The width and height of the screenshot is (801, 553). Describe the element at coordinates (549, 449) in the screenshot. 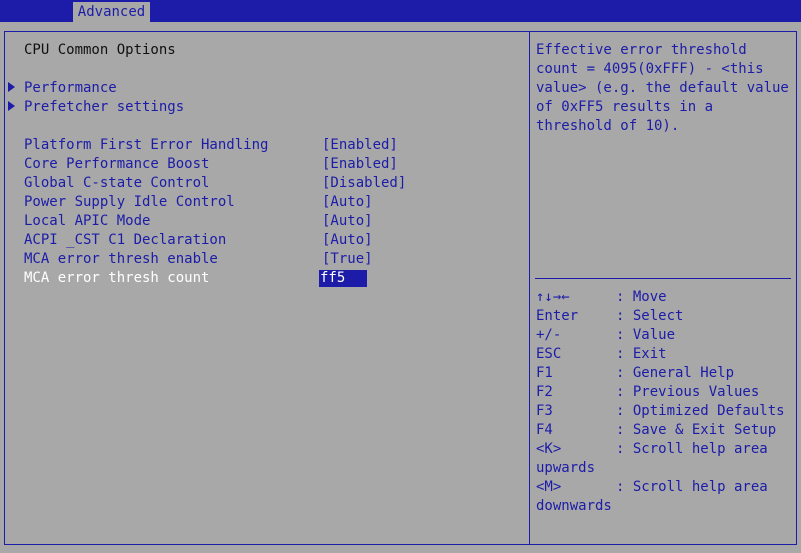

I see `key-k: <K>` at that location.